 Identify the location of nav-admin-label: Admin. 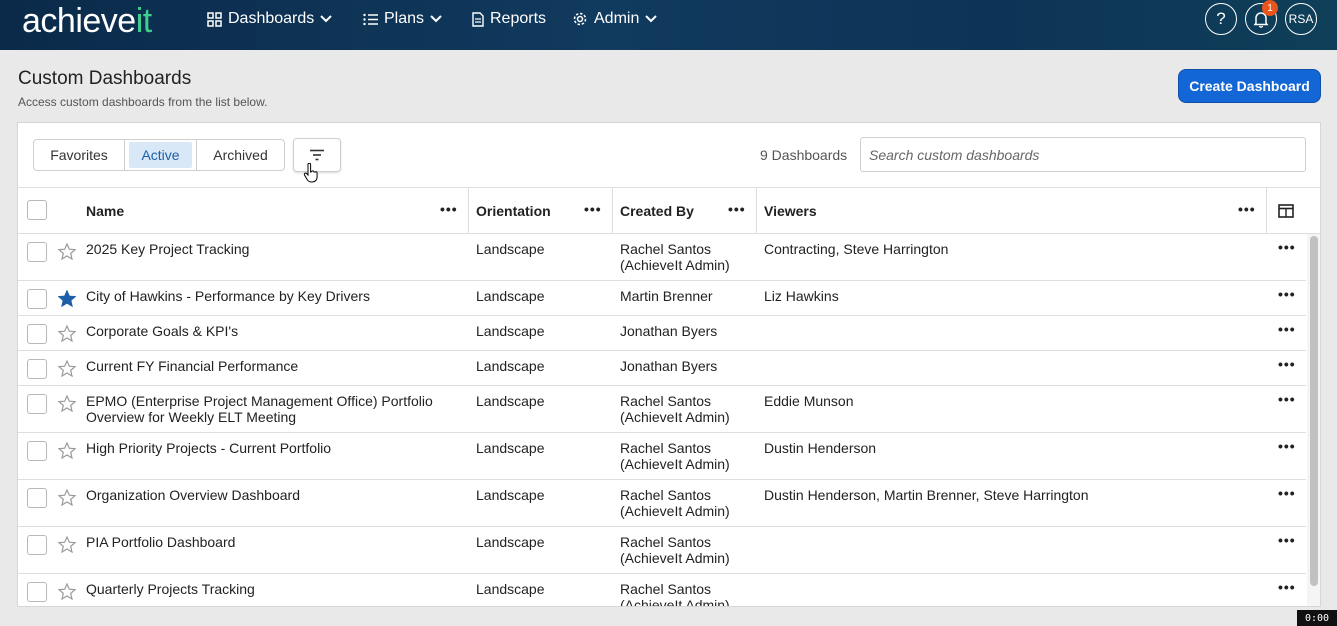
(617, 18).